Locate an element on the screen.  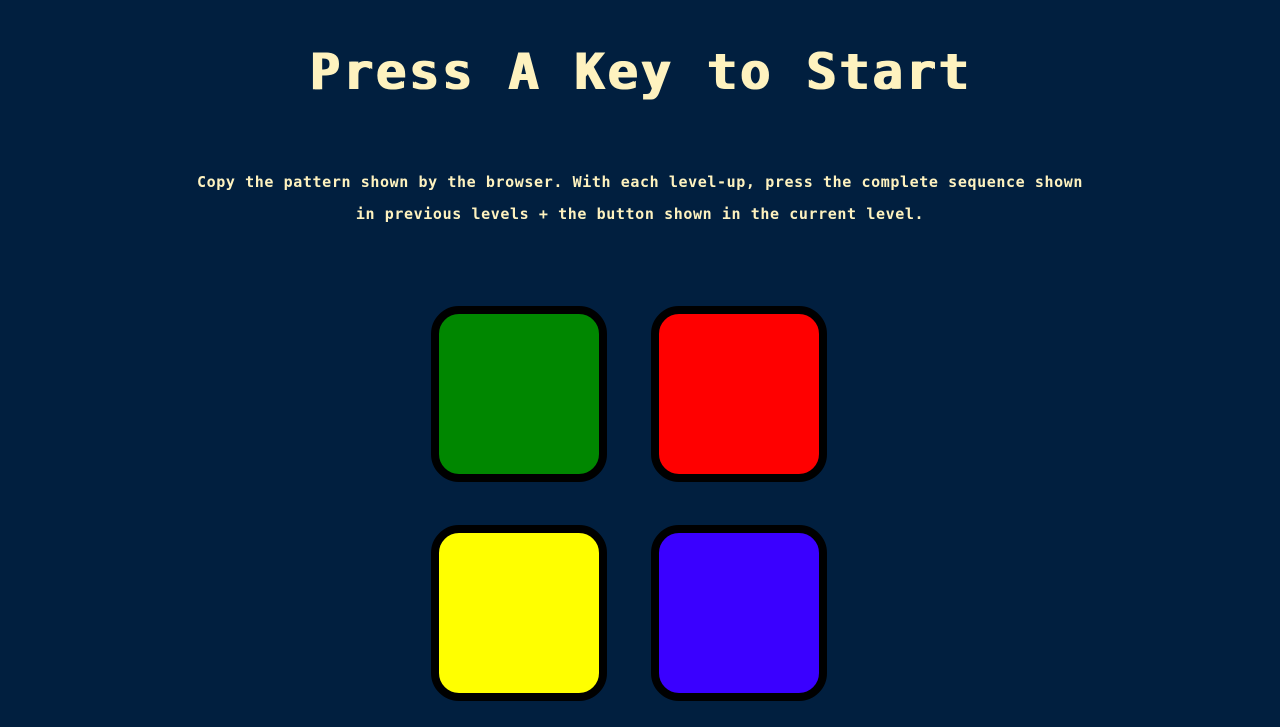
blue-button is located at coordinates (739, 613).